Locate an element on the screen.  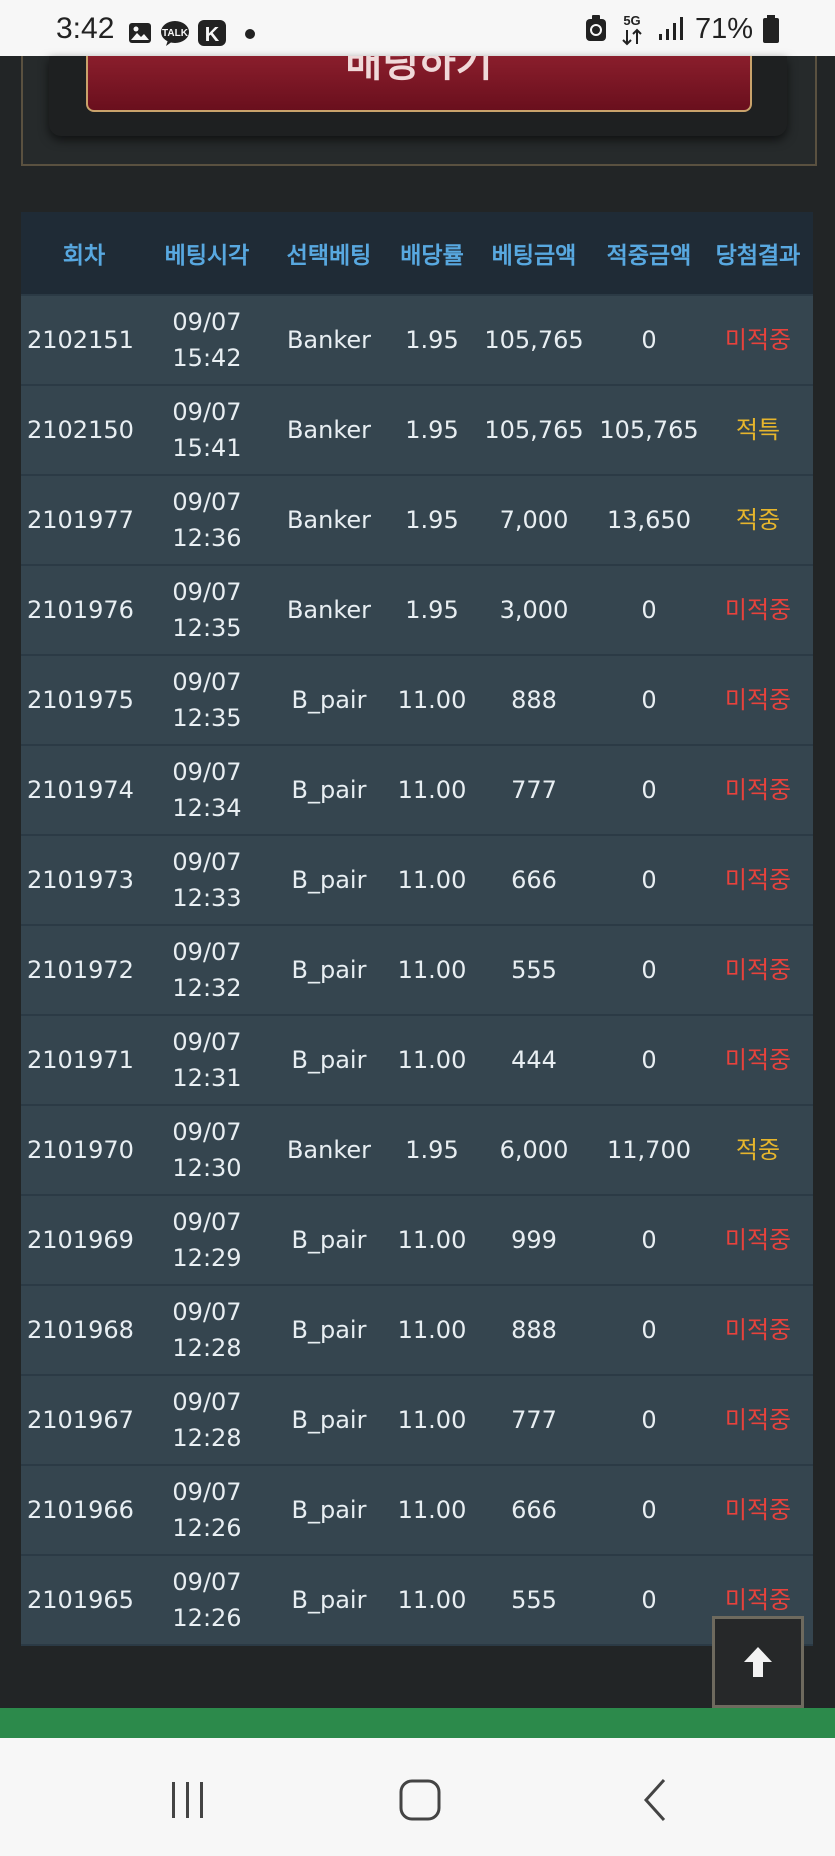
bet-panel-inner: 배팅하기 is located at coordinates (418, 96).